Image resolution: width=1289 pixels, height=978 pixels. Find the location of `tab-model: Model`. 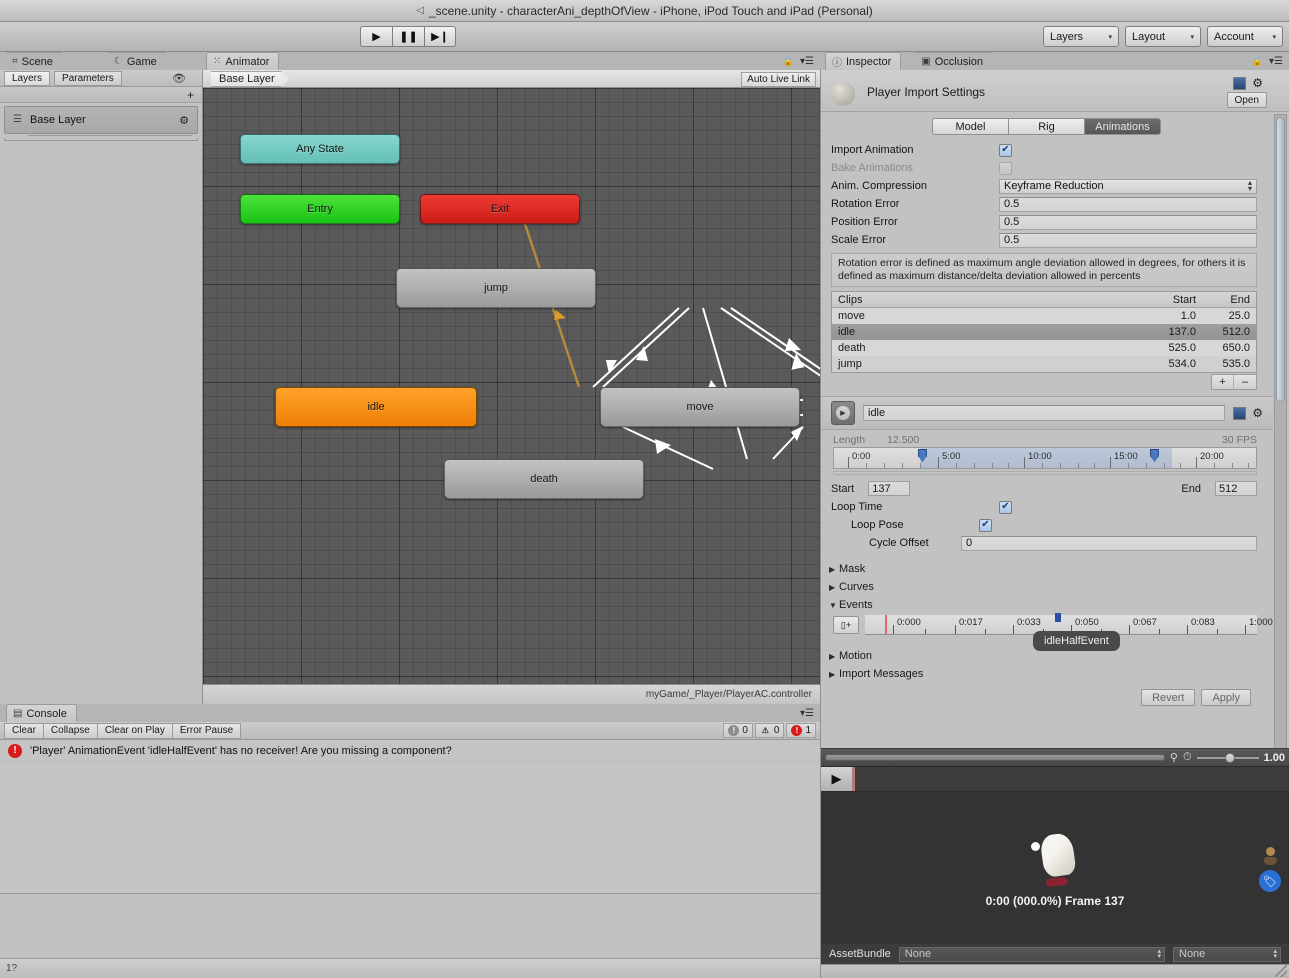

tab-model: Model is located at coordinates (970, 126).